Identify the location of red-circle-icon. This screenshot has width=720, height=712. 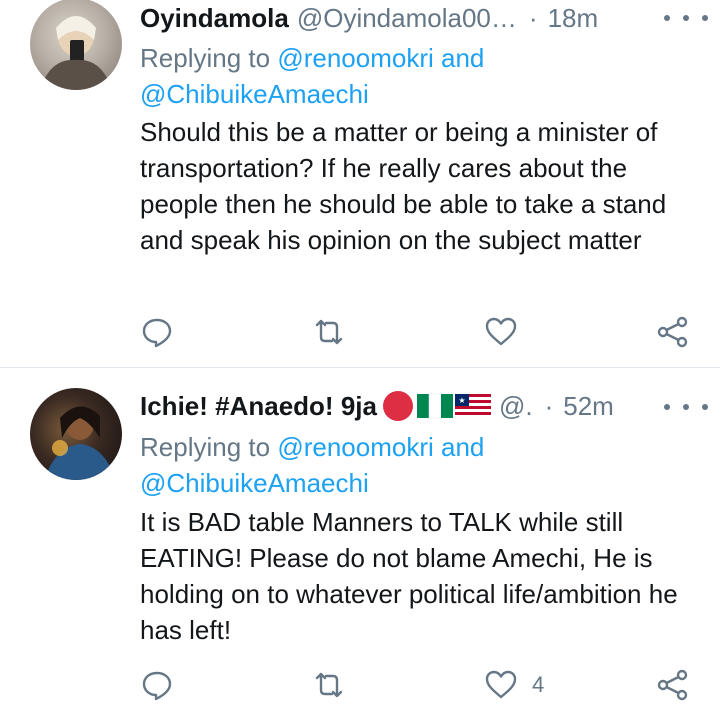
(397, 406).